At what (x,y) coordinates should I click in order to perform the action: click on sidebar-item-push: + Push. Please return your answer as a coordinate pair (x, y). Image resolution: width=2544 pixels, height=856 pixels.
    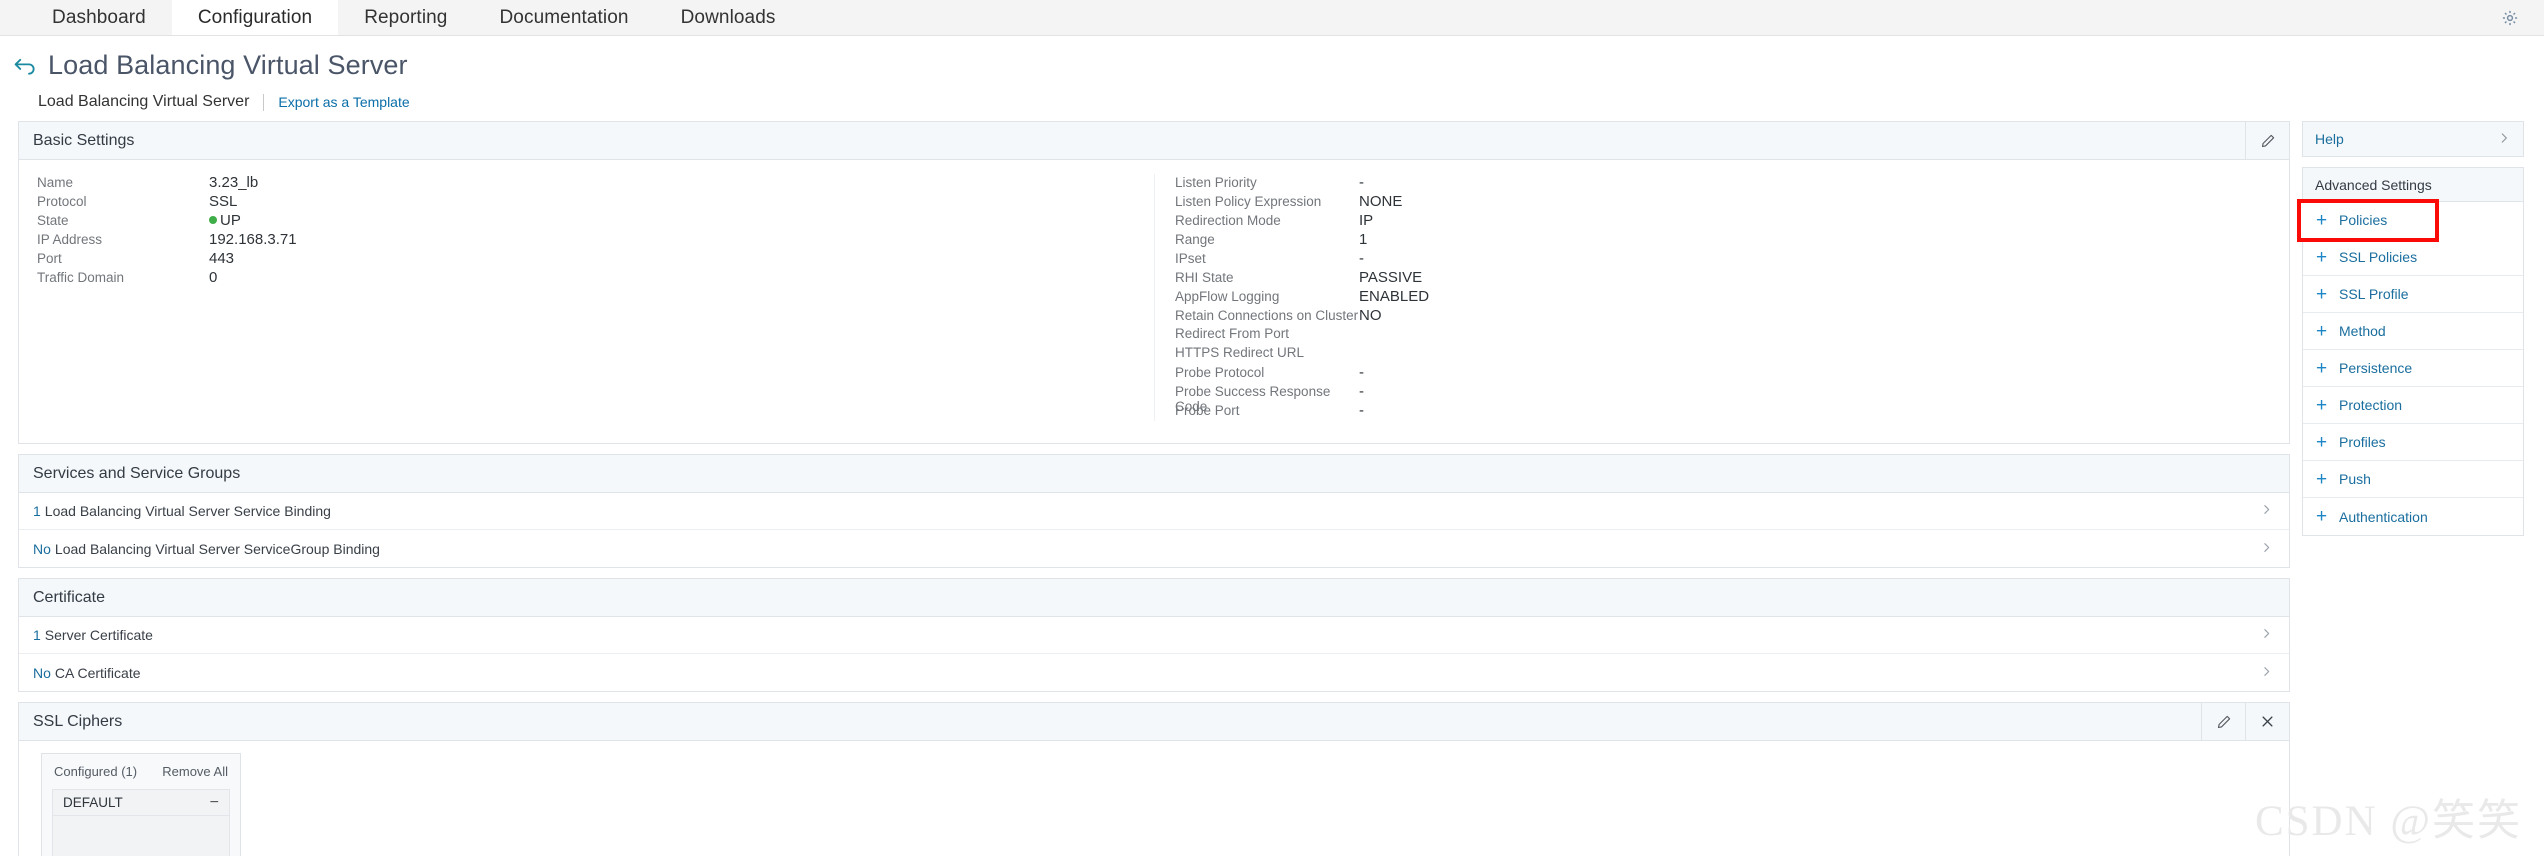
    Looking at the image, I should click on (2413, 479).